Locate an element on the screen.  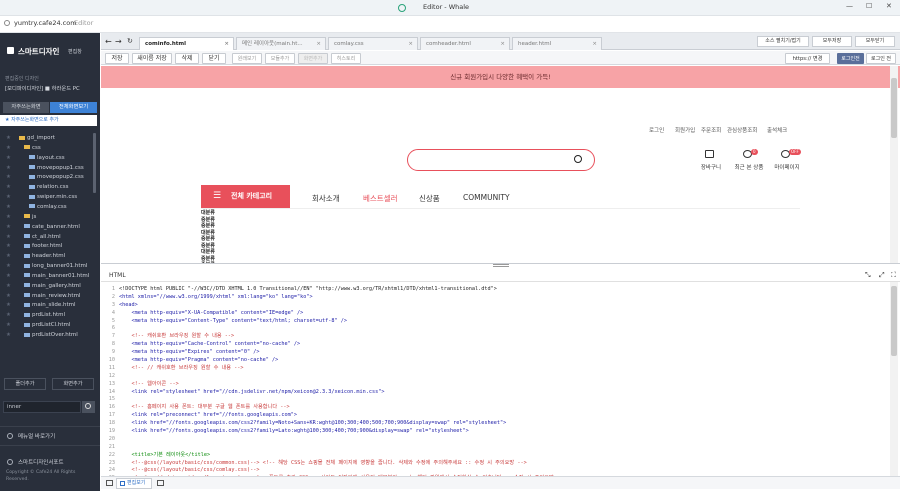
code-line: <head> is located at coordinates (504, 306).